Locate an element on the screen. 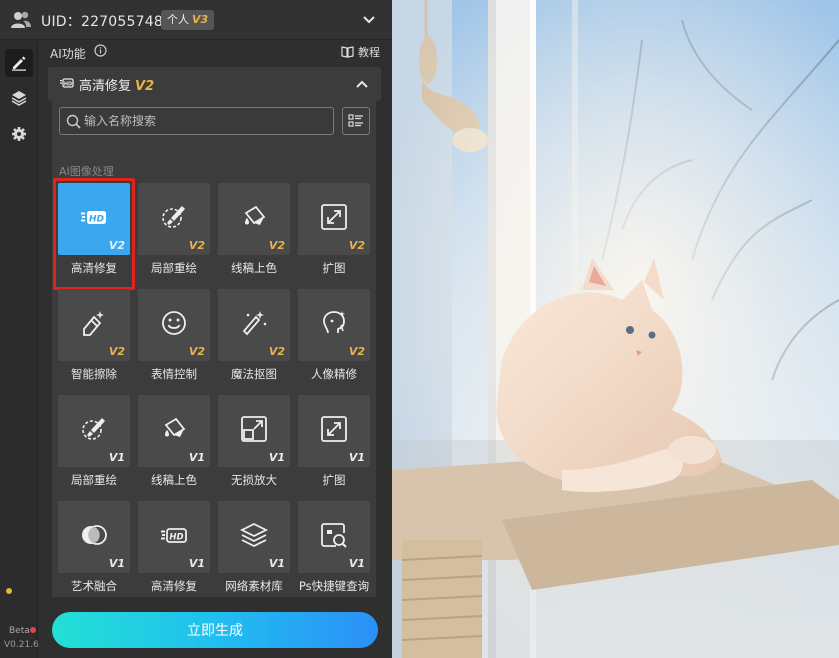 This screenshot has width=839, height=658. tool-selector: HD 高清修复 V2 is located at coordinates (214, 84).